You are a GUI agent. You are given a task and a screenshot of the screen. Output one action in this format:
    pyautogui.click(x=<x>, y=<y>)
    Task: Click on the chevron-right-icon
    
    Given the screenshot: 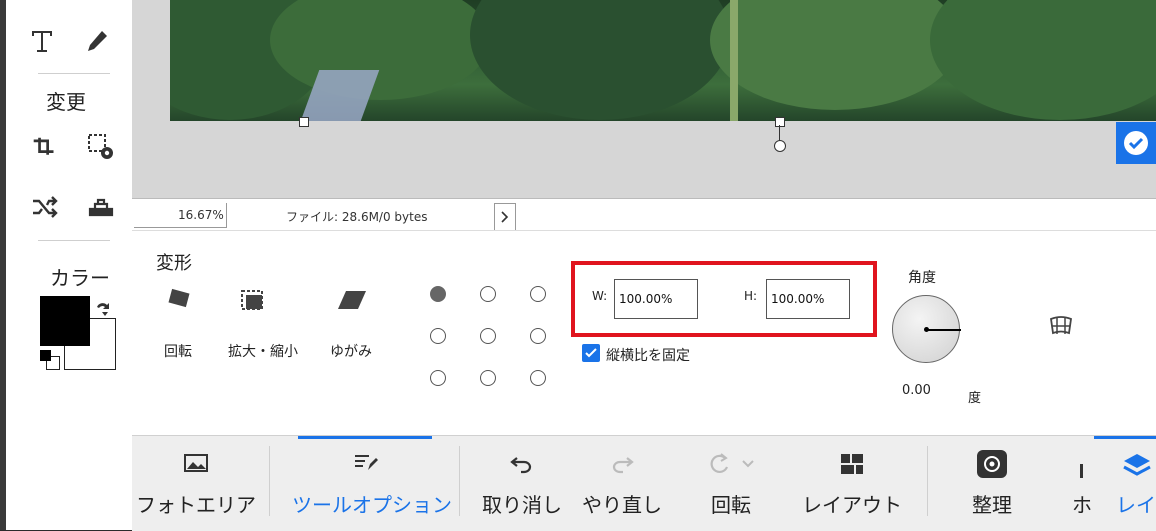 What is the action you would take?
    pyautogui.click(x=505, y=217)
    